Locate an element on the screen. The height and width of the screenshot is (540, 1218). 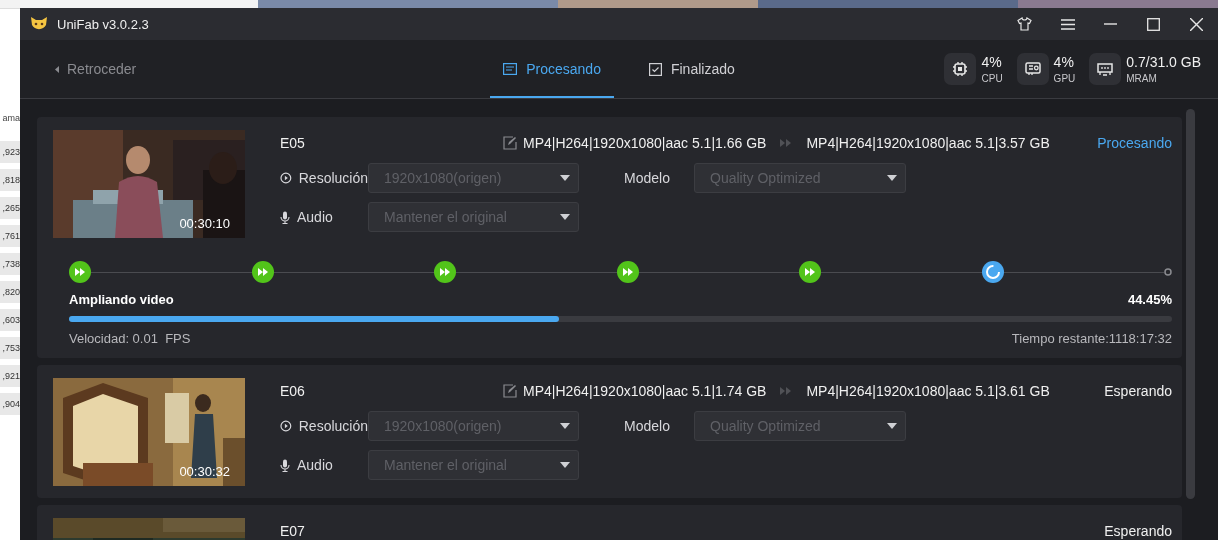
target-format: MP4|H264|1920x1080|aac 5.1|3.57 GB is located at coordinates (928, 143).